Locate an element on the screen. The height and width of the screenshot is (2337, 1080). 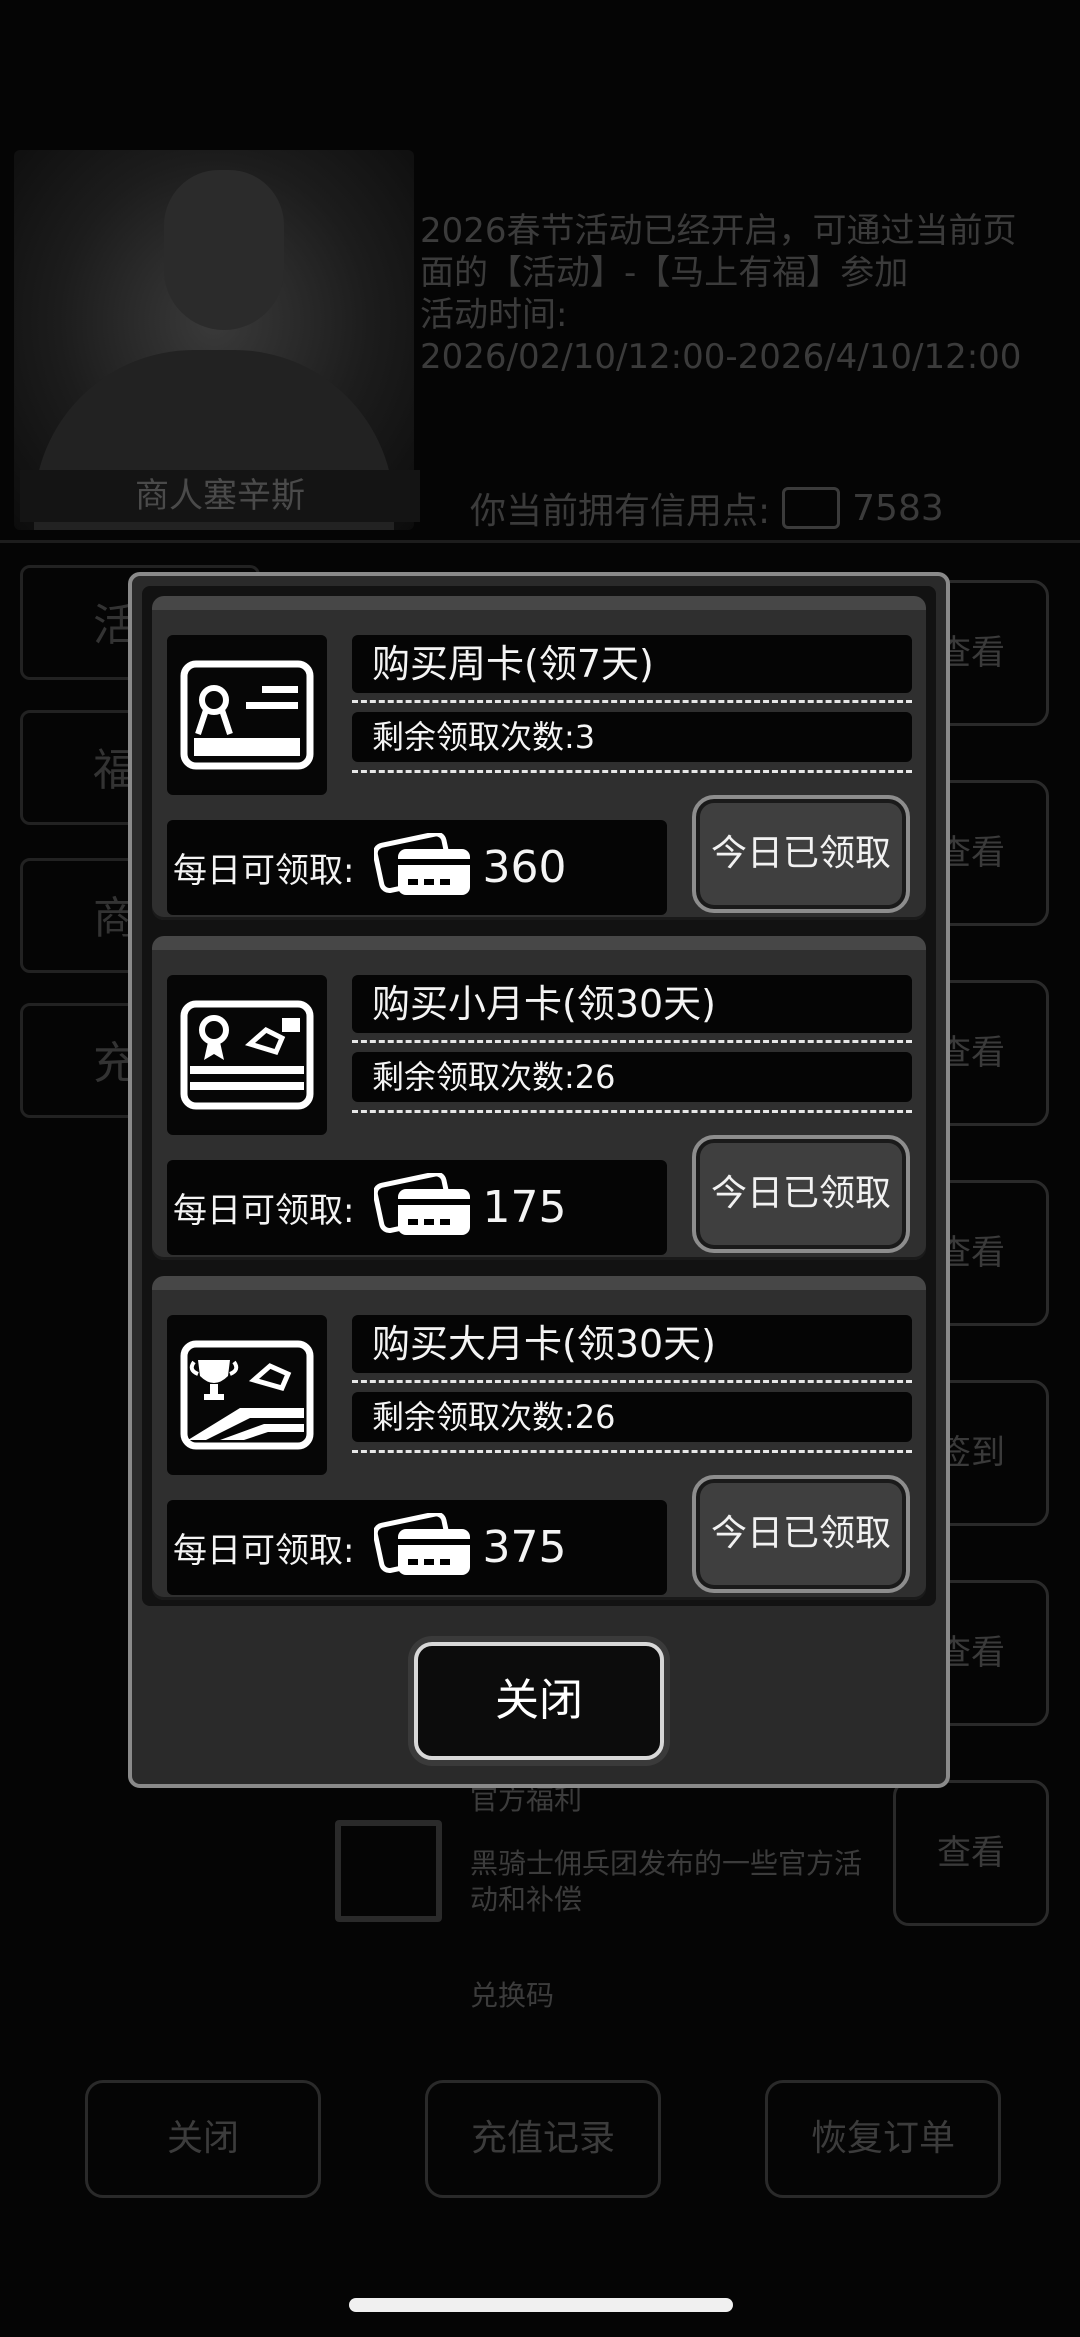
restore-order-button: 恢复订单 is located at coordinates (883, 2139).